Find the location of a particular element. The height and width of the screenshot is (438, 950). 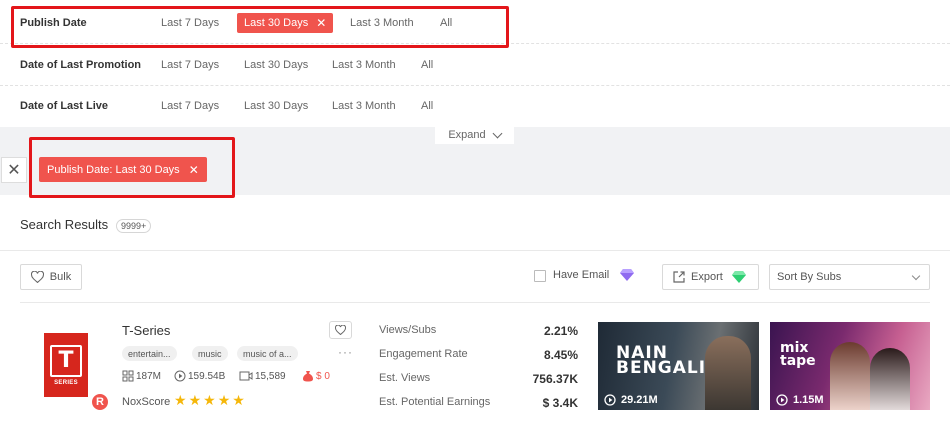

video-thumbnail: NAIN BENGALI 29.21M is located at coordinates (678, 366).